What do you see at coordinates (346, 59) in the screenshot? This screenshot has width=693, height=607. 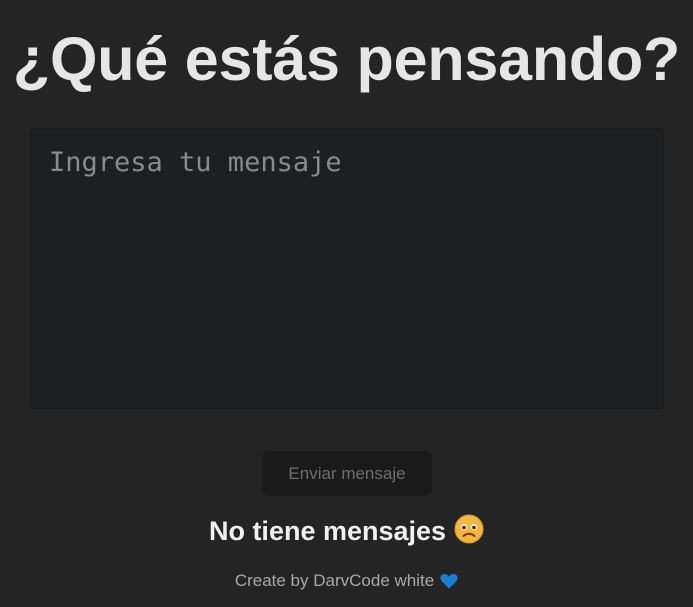 I see `page-title: ¿Qué estás pensando?` at bounding box center [346, 59].